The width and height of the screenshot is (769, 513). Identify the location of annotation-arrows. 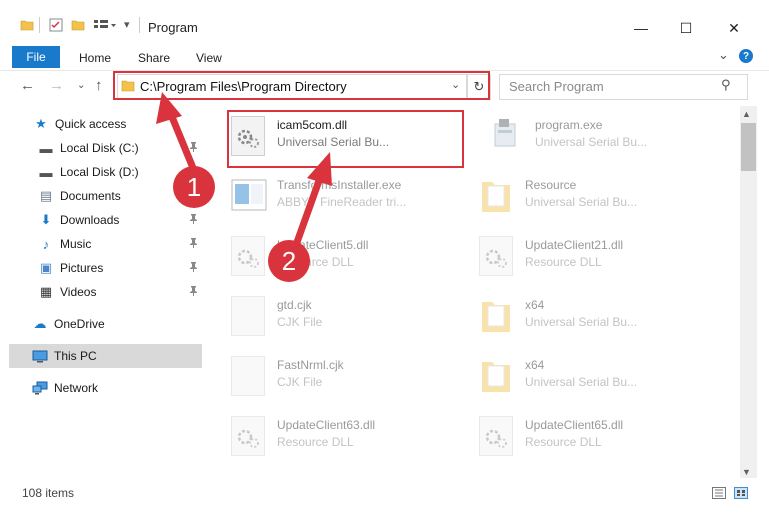
(244, 170).